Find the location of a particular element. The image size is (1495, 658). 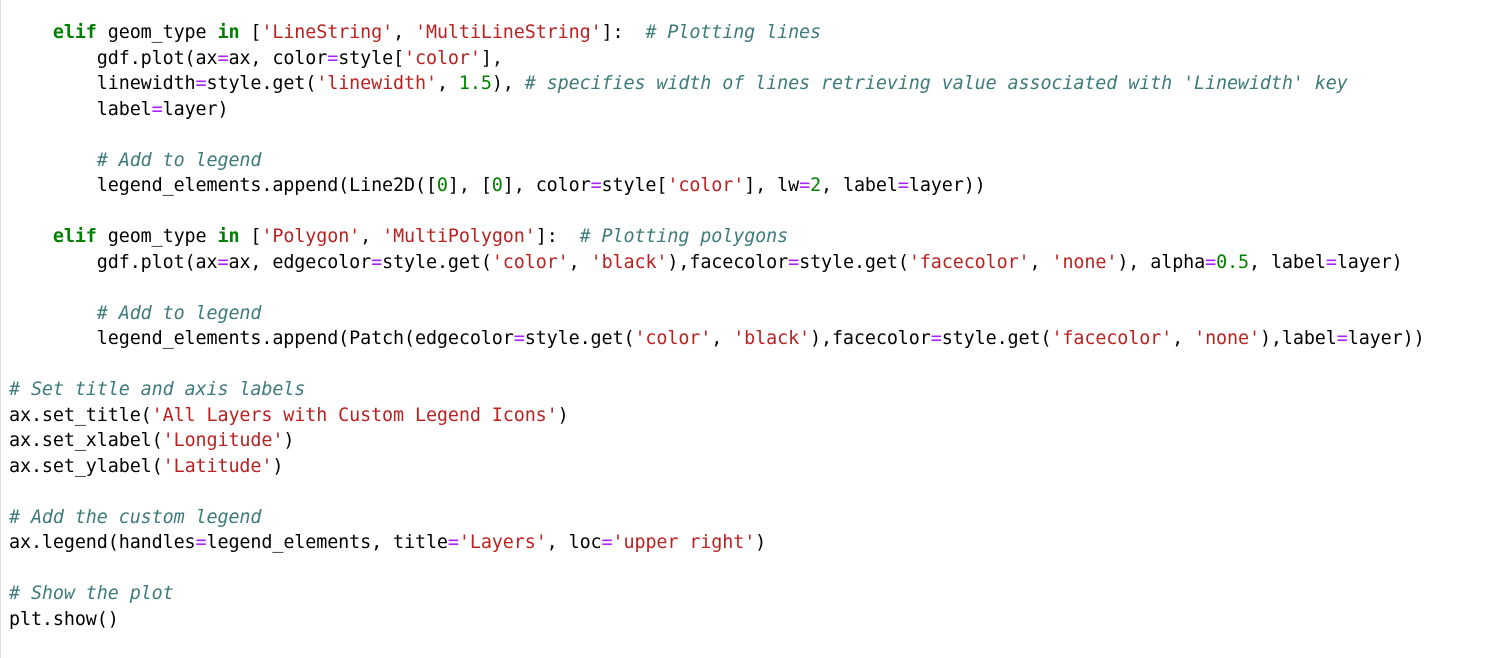

code-text: ax.set_ylabel( is located at coordinates (86, 466).